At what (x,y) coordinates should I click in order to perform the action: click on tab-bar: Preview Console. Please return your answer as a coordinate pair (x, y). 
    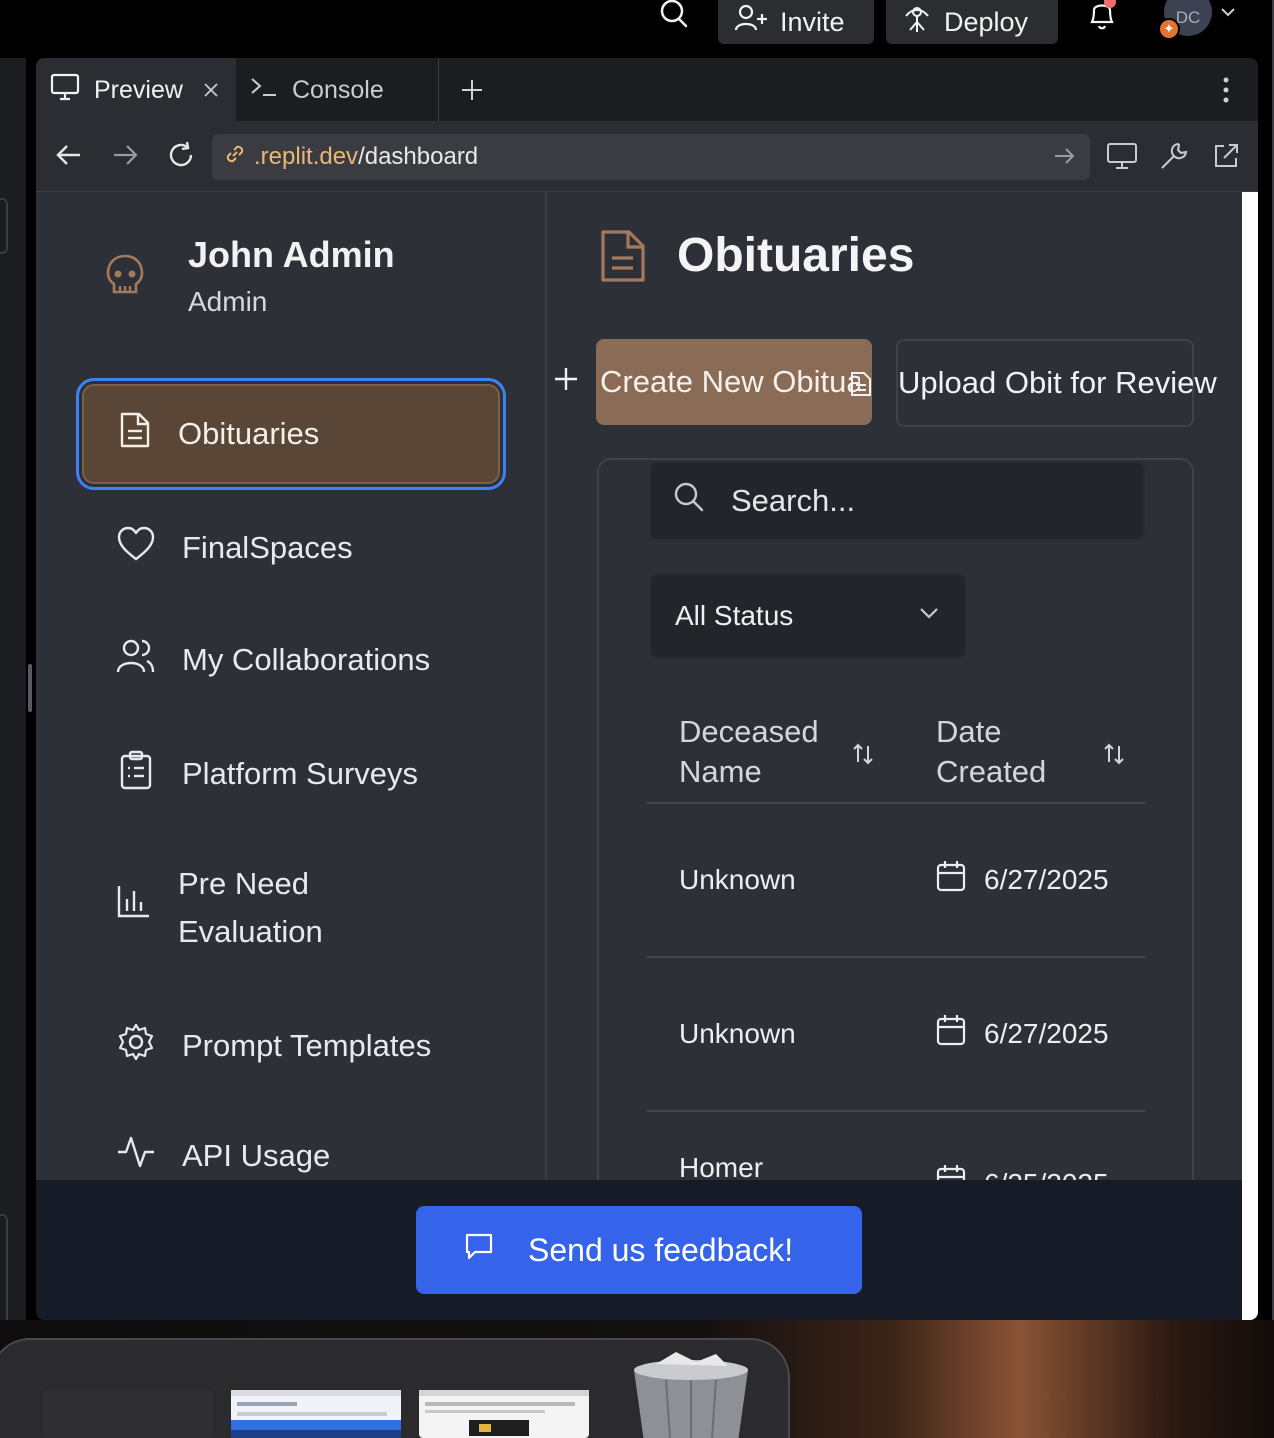
    Looking at the image, I should click on (647, 90).